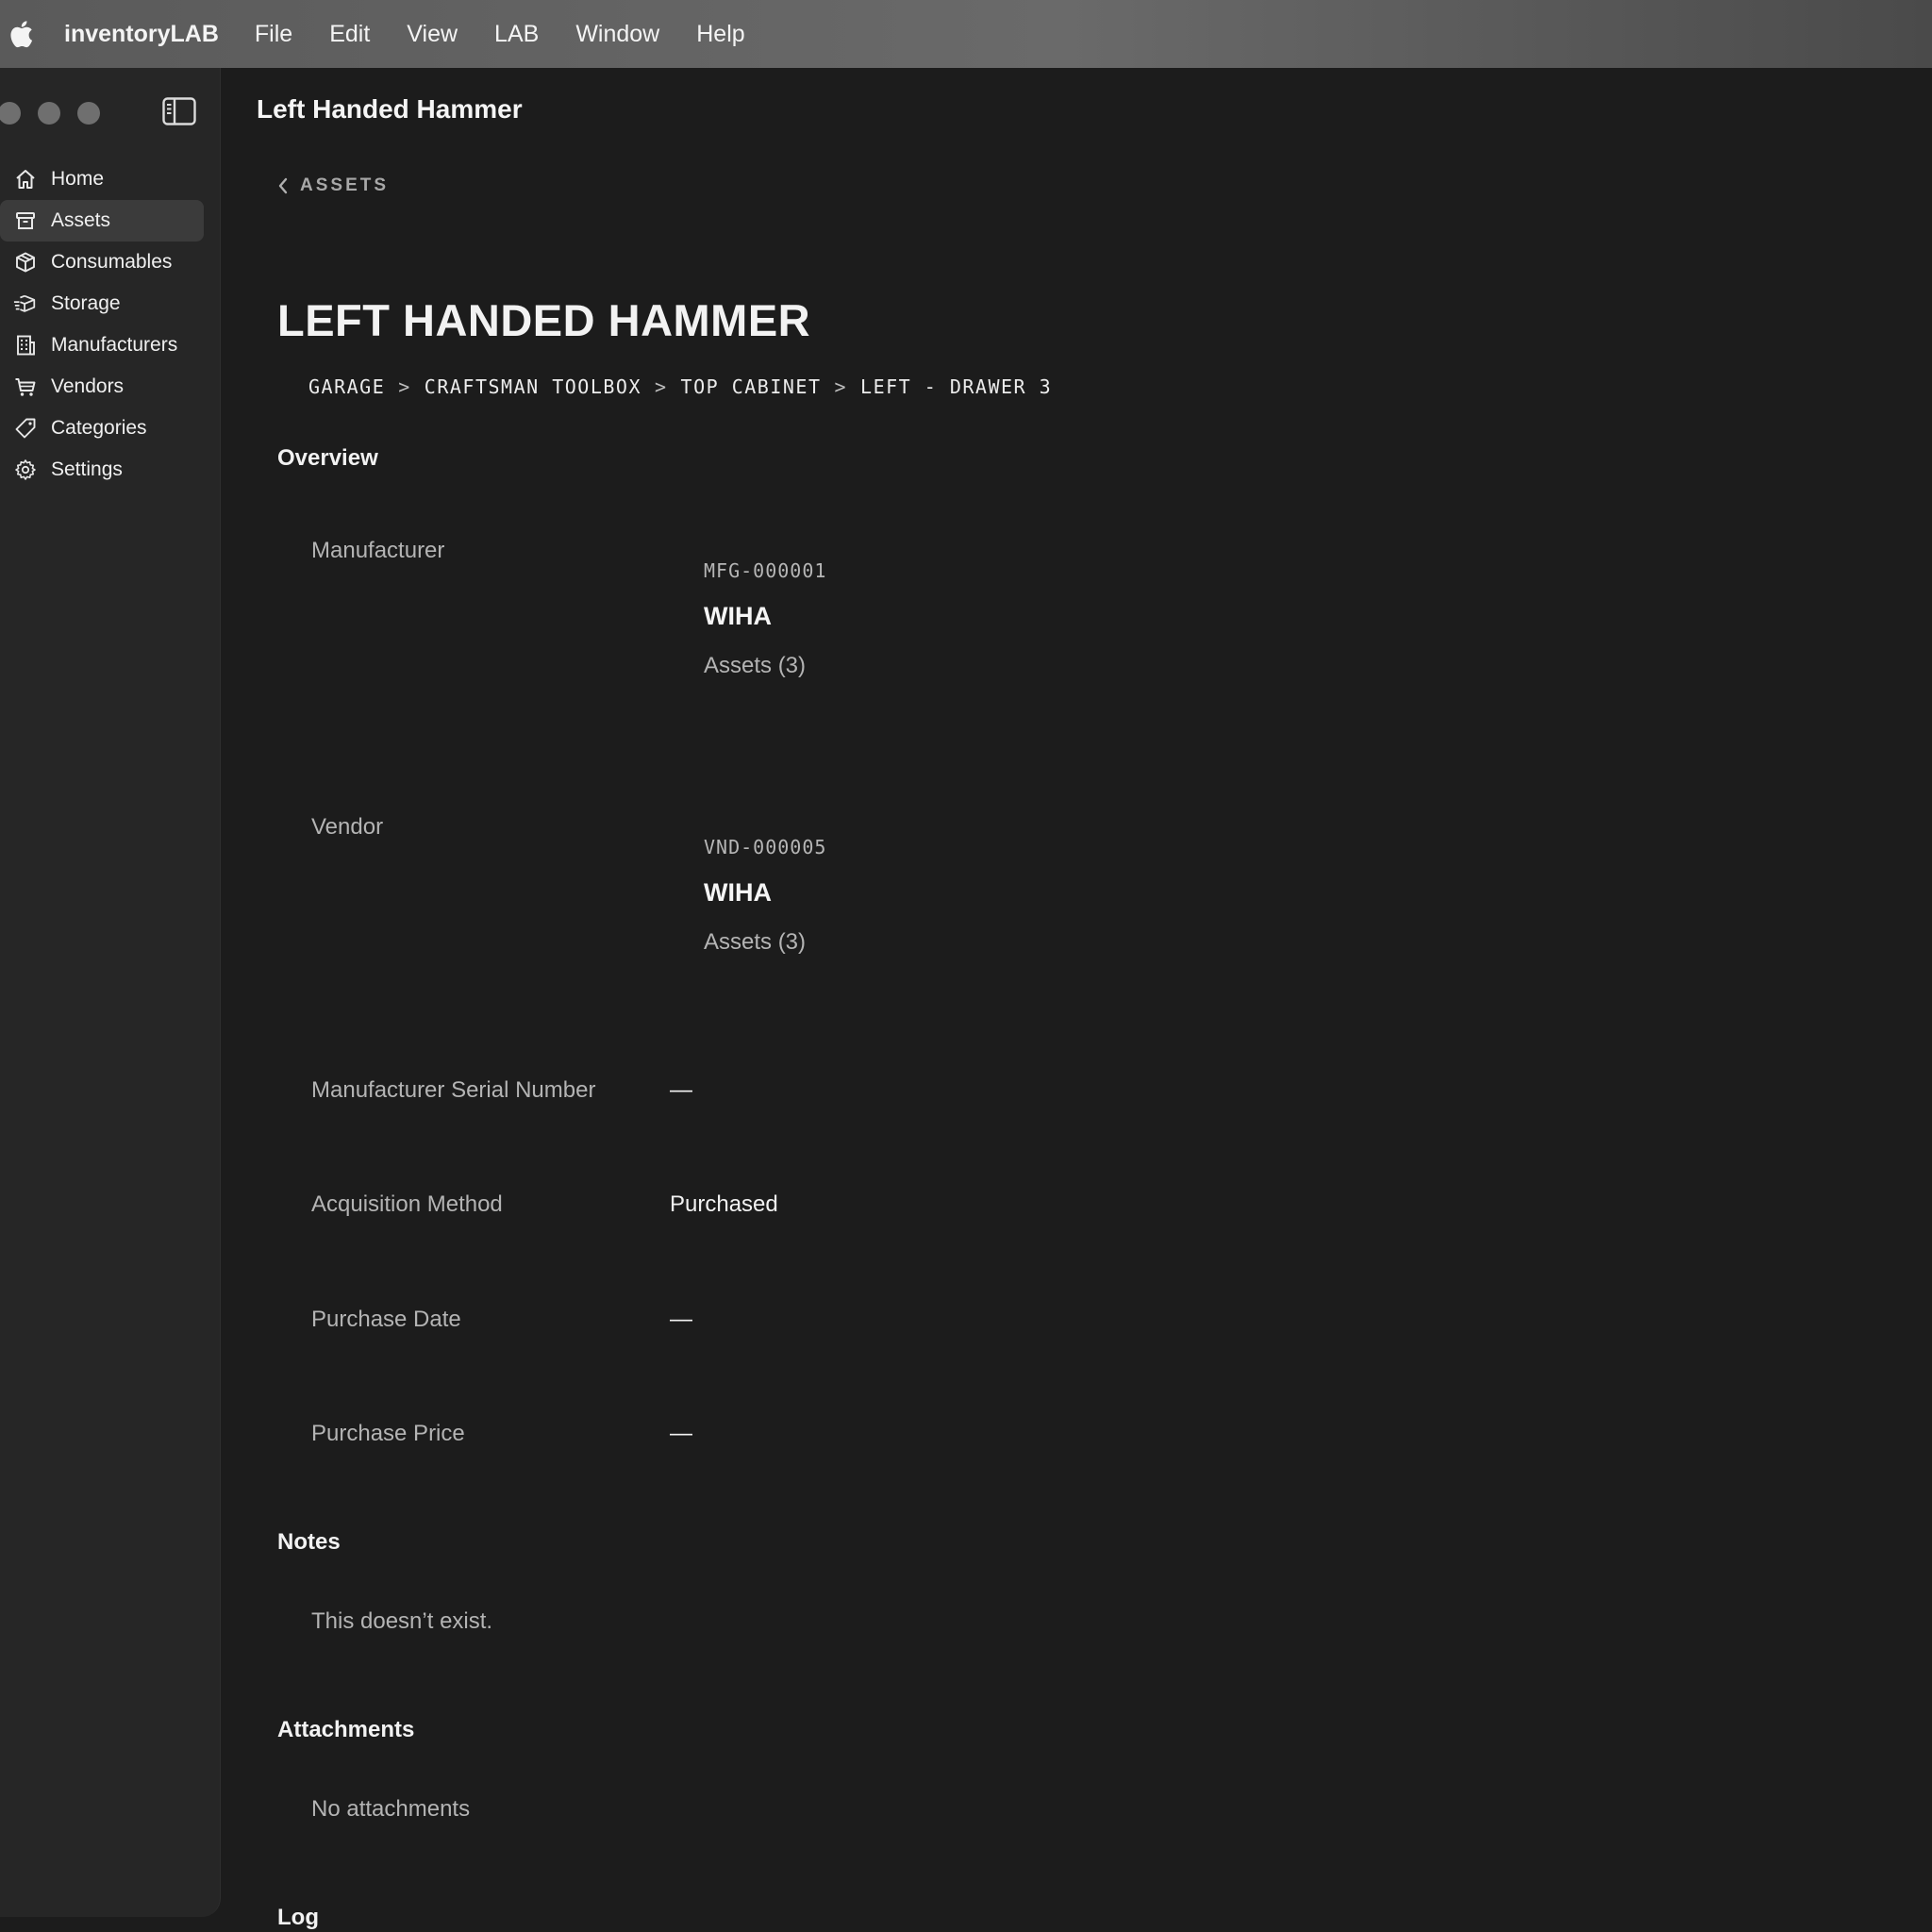 This screenshot has height=1932, width=1932. I want to click on menu-lab: LAB, so click(517, 35).